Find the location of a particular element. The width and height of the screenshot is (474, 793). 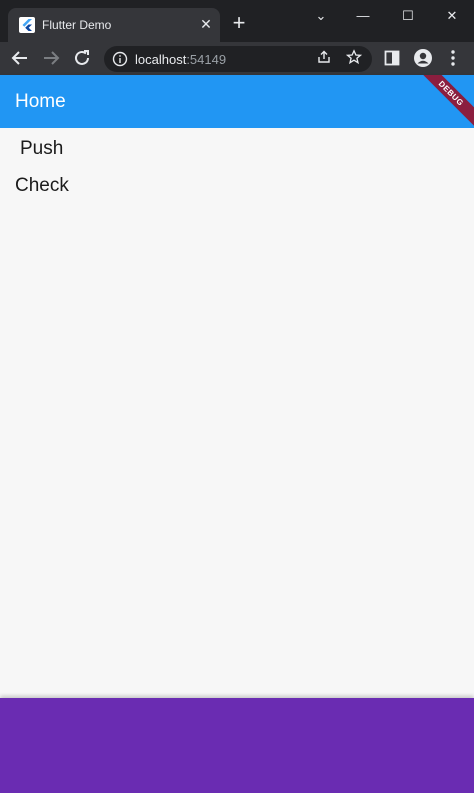

browser-toolbar: localhost:54149 is located at coordinates (237, 58).